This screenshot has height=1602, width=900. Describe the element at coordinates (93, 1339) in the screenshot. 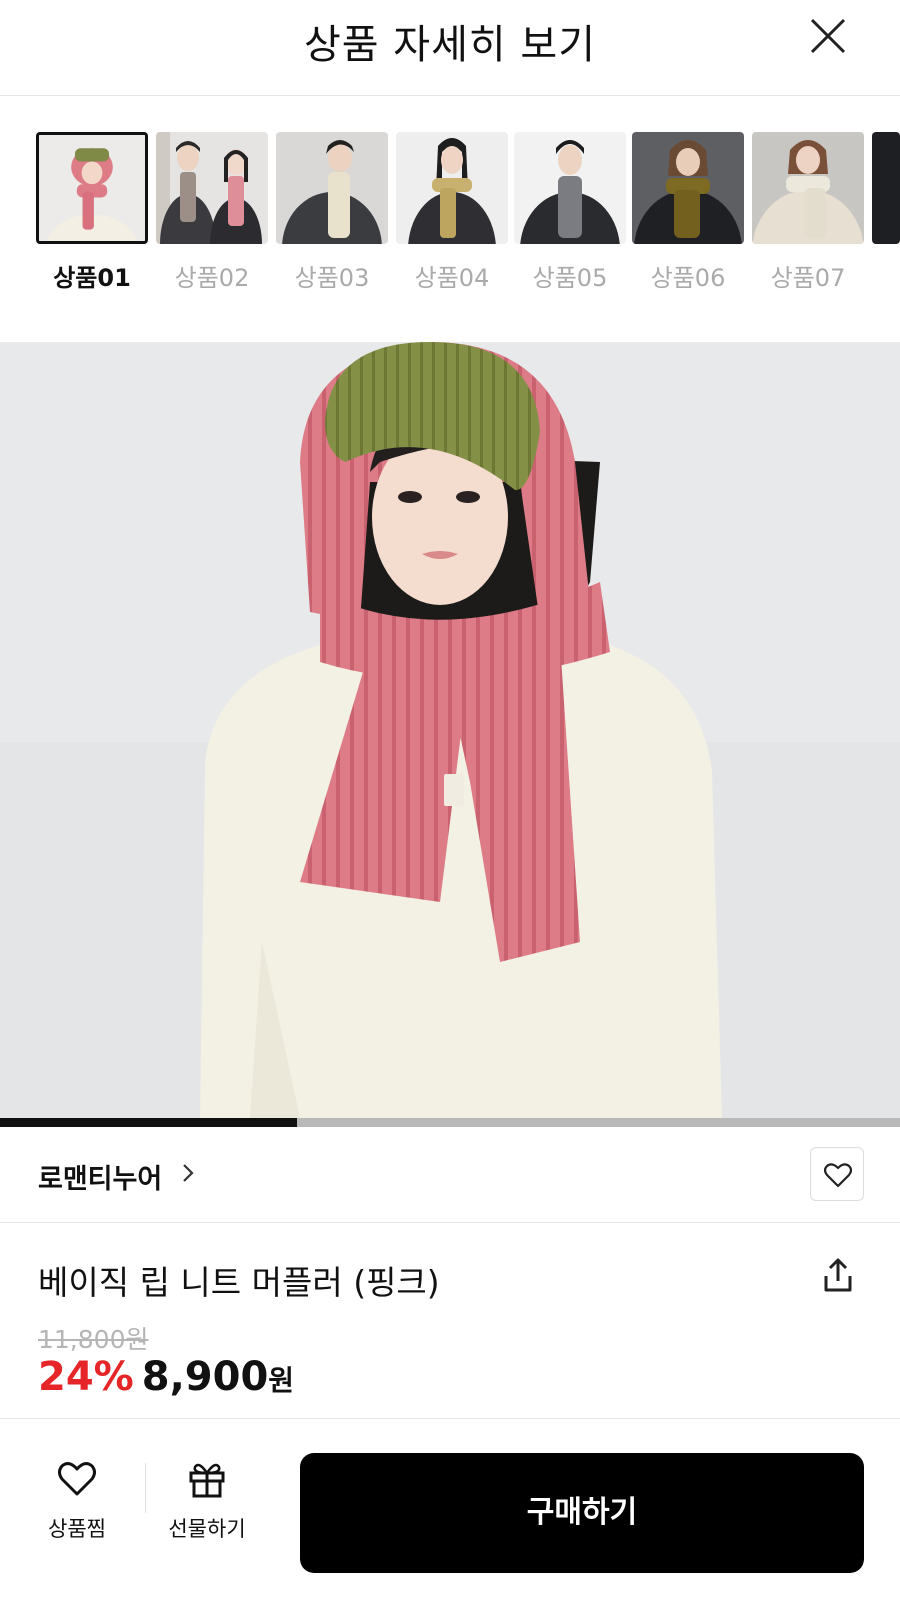

I see `original-price: 11,800원` at that location.